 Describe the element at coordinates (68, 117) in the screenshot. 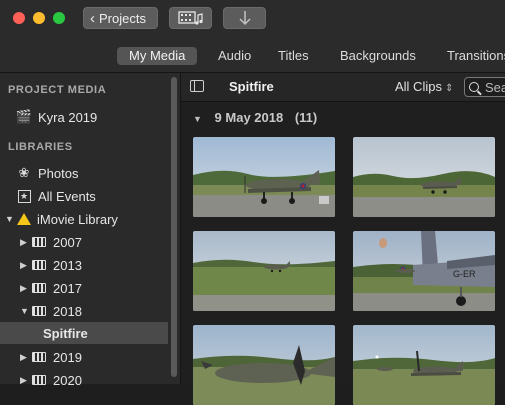

I see `sidebar-item-label: Kyra 2019` at that location.